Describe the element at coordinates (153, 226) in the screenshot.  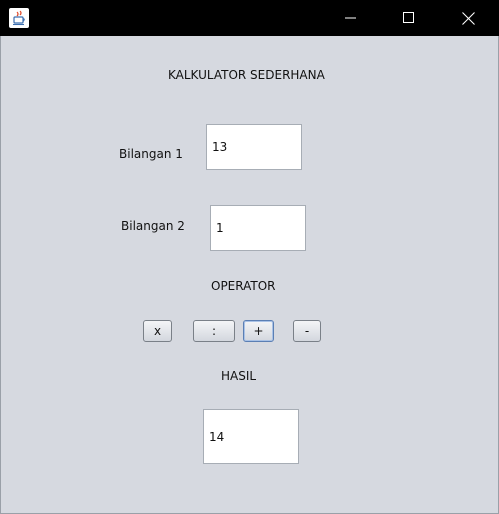
I see `field2-label: Bilangan 2` at that location.